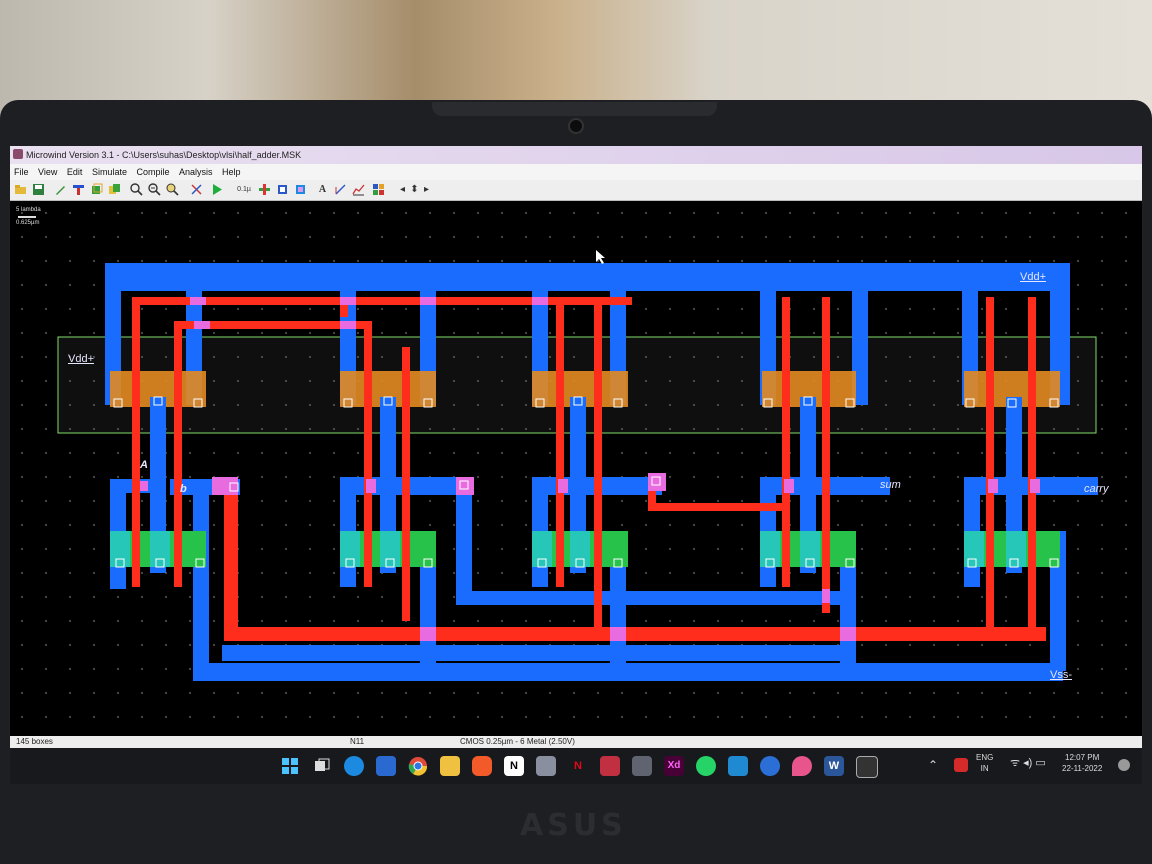  What do you see at coordinates (183, 489) in the screenshot?
I see `input-b-label: b` at bounding box center [183, 489].